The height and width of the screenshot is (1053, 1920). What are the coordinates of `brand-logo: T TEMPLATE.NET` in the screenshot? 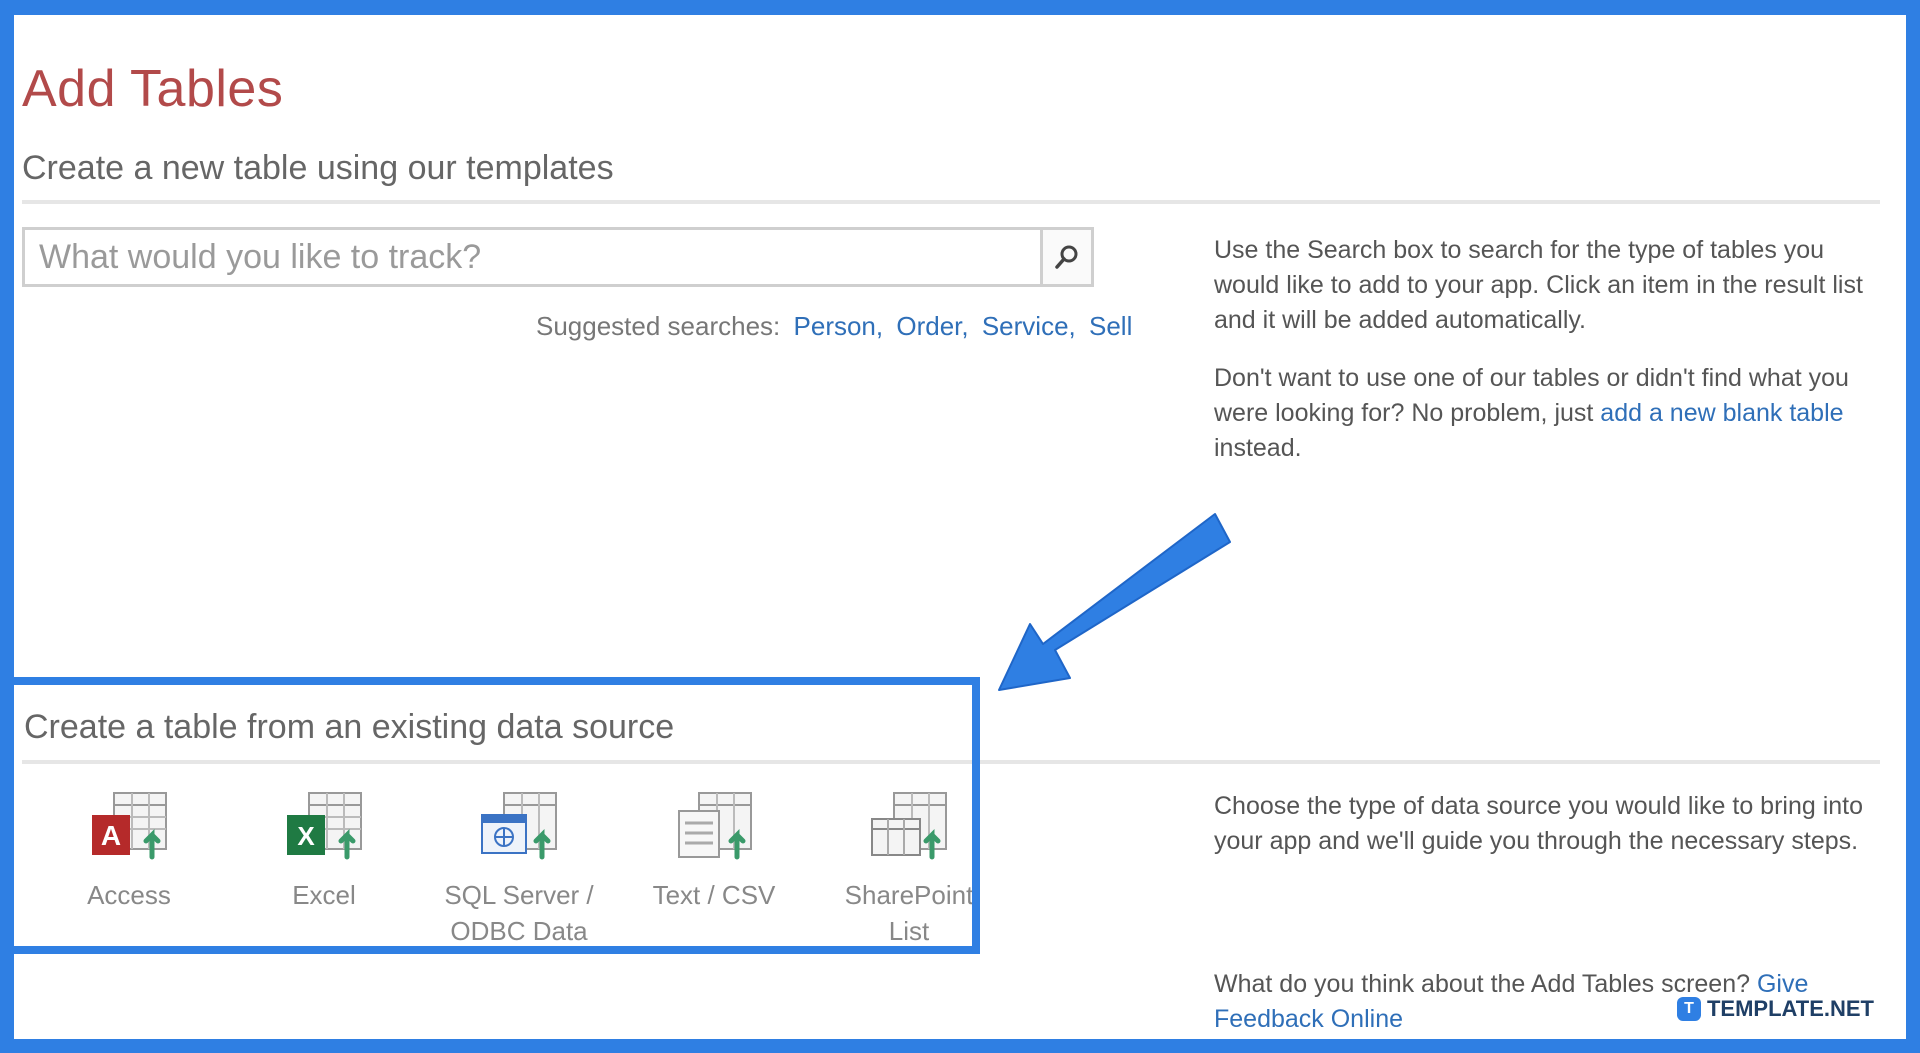 It's located at (1775, 1009).